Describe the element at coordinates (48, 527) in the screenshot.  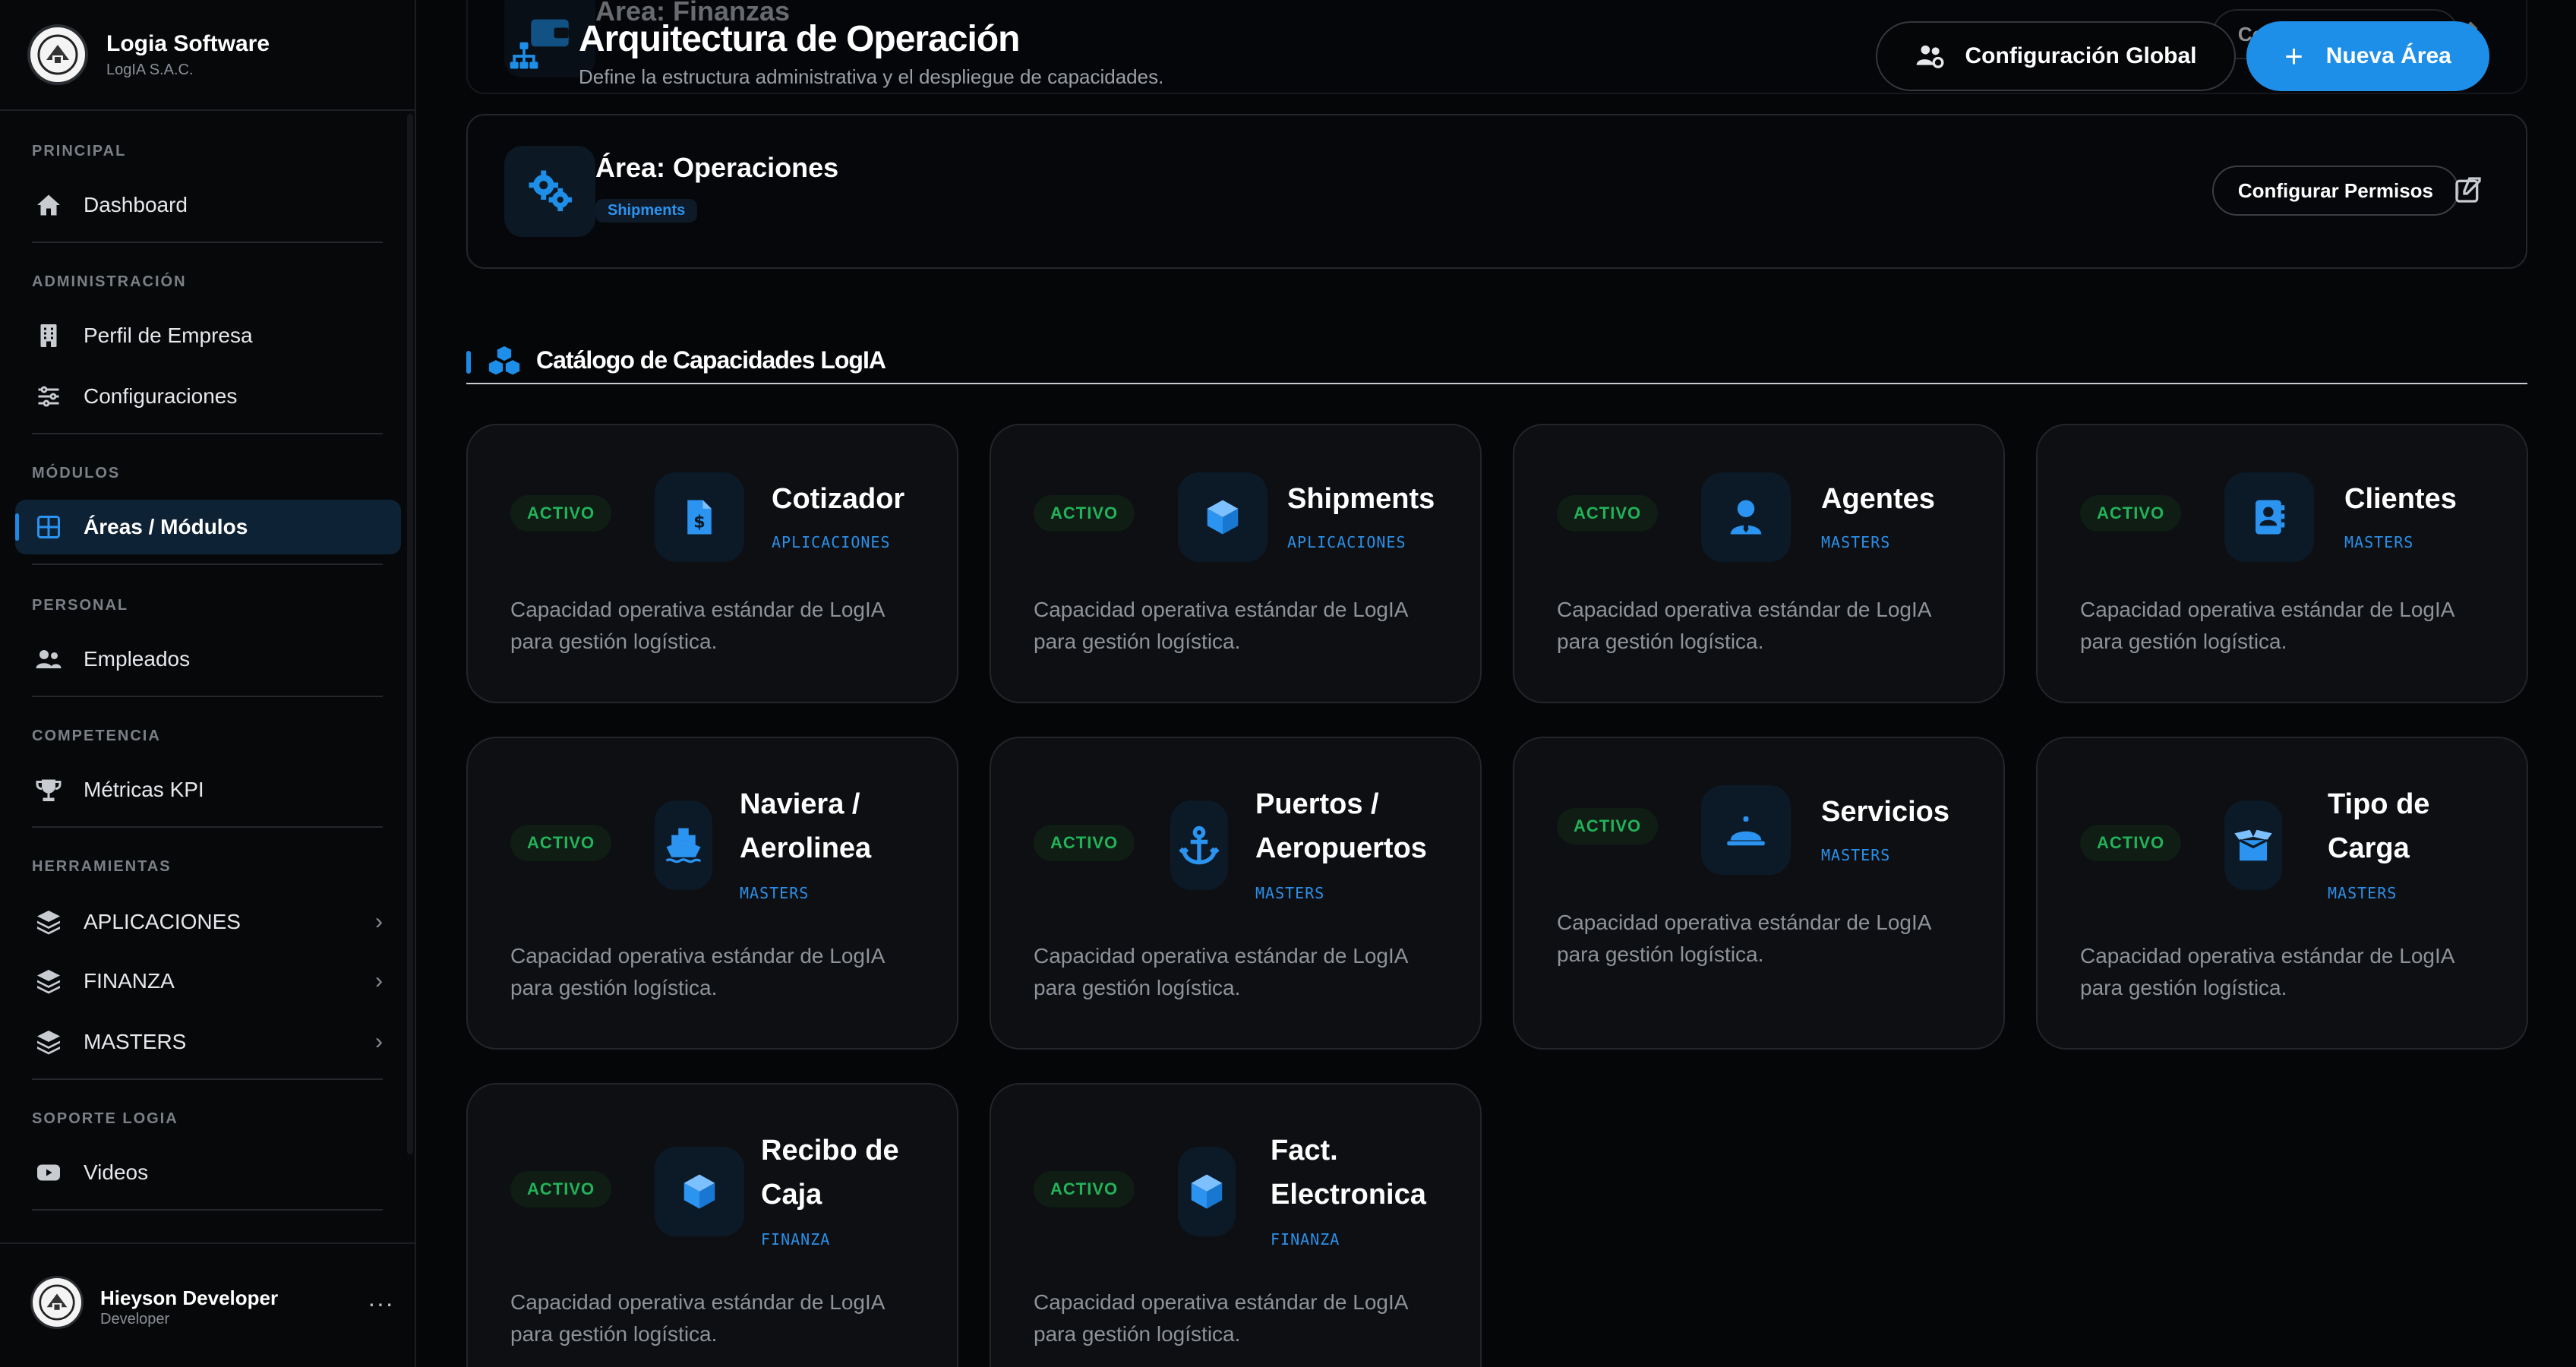
I see `grid-icon` at that location.